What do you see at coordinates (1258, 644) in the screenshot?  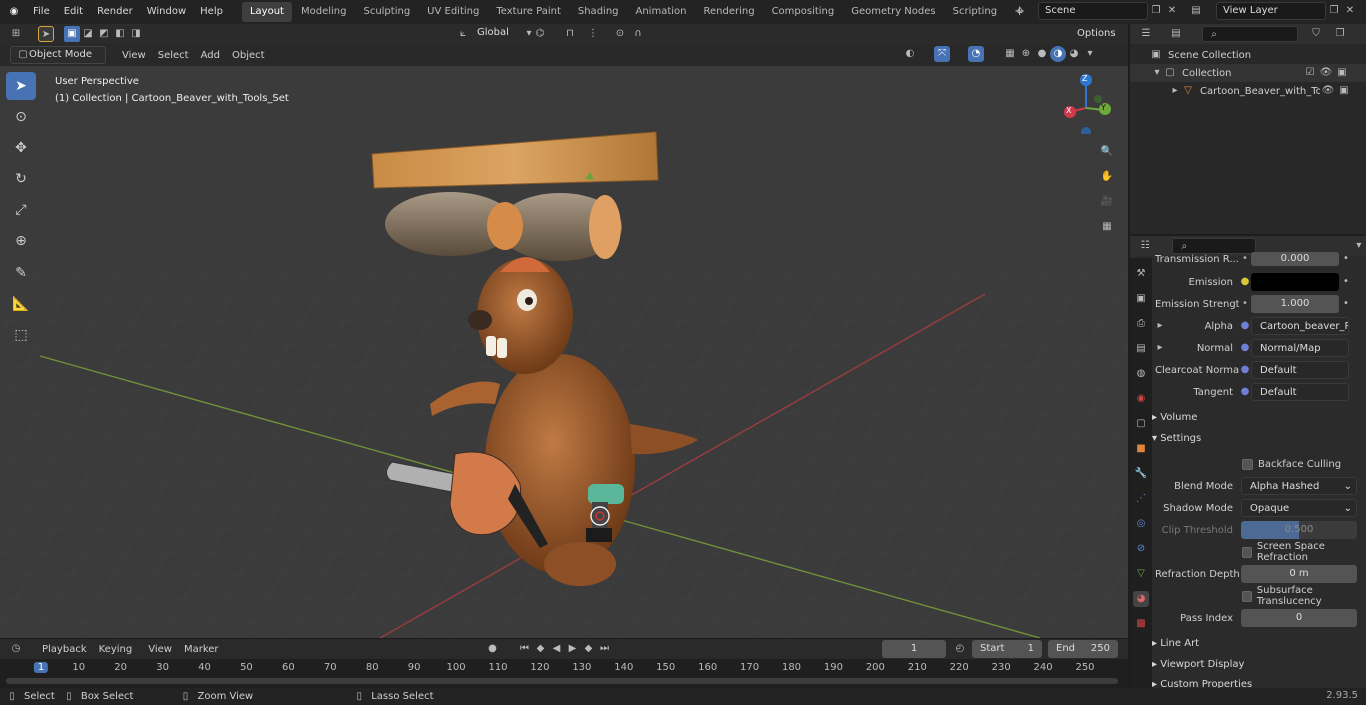 I see `panel-line-art: ▸ Line Art` at bounding box center [1258, 644].